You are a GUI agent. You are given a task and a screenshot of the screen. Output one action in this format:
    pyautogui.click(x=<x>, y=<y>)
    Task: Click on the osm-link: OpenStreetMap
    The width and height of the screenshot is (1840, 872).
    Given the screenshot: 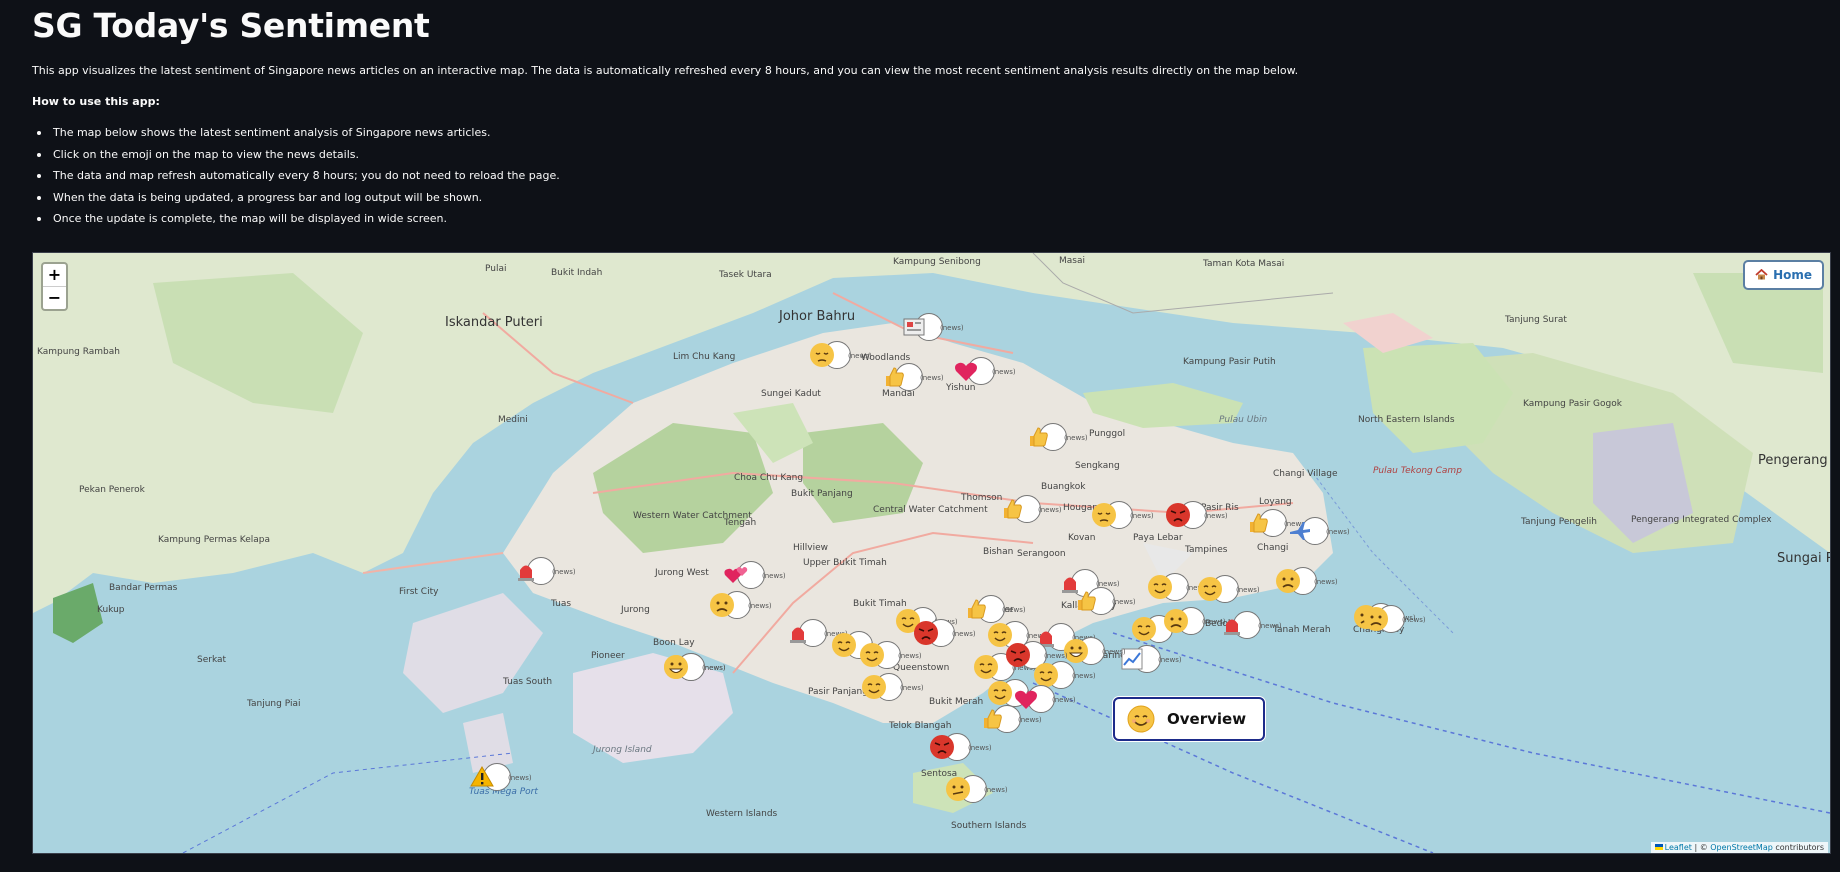 What is the action you would take?
    pyautogui.click(x=1741, y=847)
    